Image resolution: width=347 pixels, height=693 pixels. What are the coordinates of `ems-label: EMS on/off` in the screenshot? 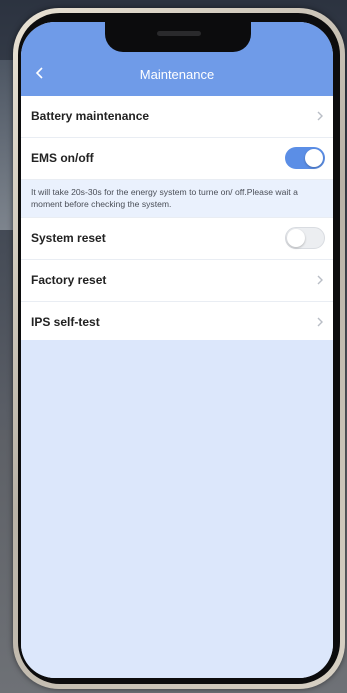 It's located at (62, 158).